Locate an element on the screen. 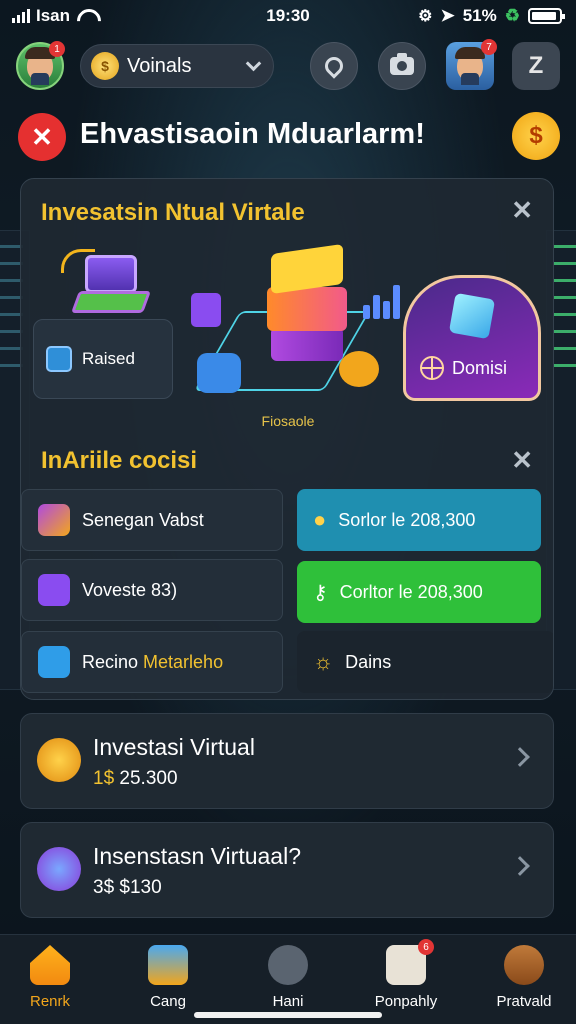 This screenshot has height=1024, width=576. tab-pratvald: Pratvald is located at coordinates (524, 977).